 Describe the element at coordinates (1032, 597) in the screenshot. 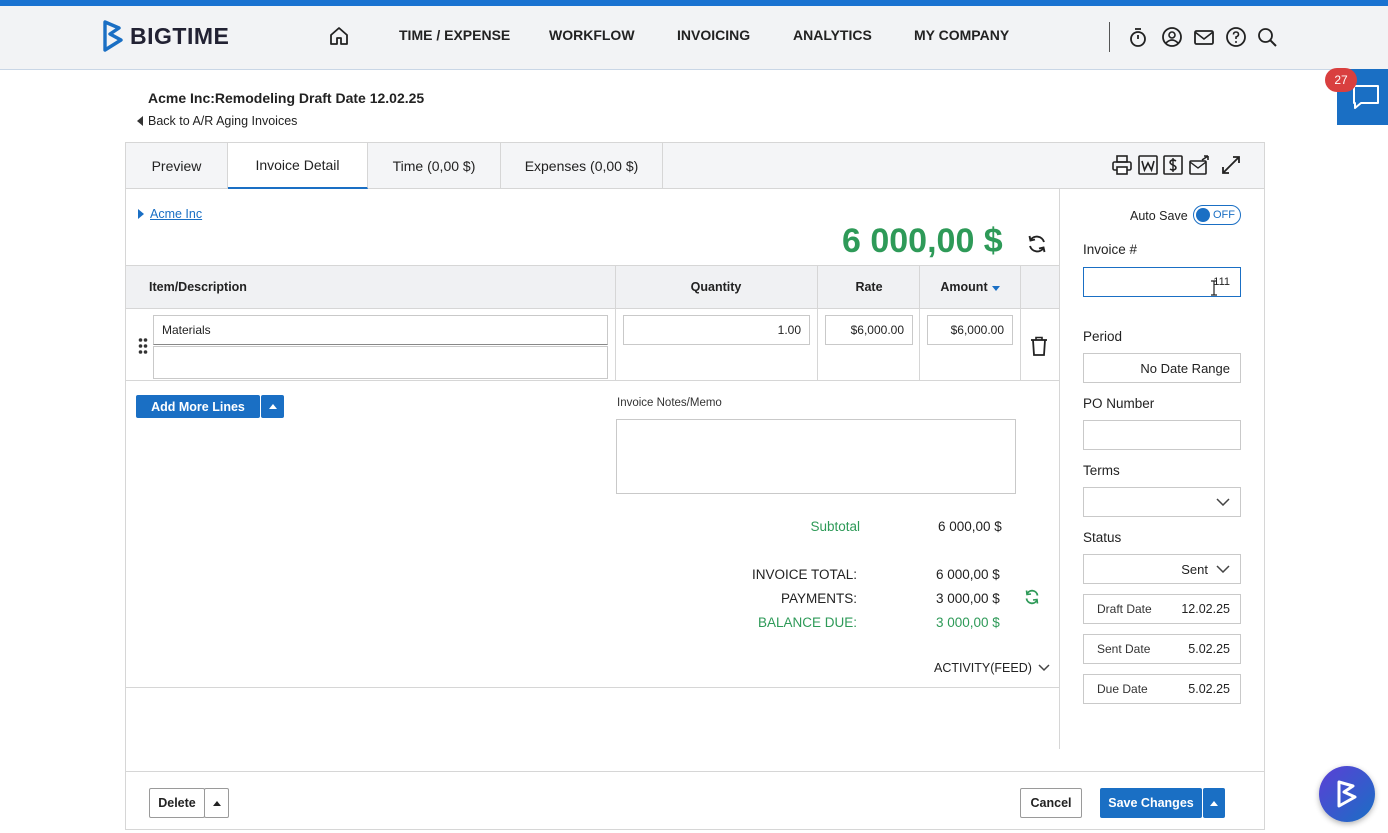

I see `sync-payments-icon` at that location.